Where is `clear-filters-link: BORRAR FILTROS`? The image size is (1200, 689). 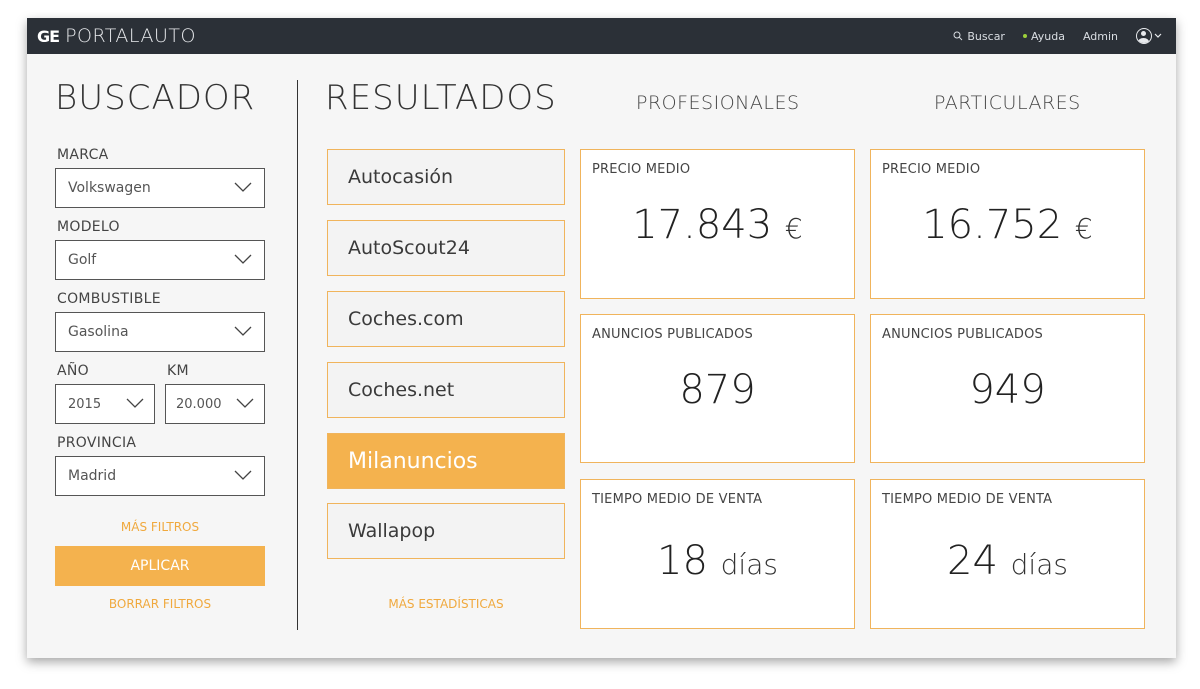
clear-filters-link: BORRAR FILTROS is located at coordinates (160, 604).